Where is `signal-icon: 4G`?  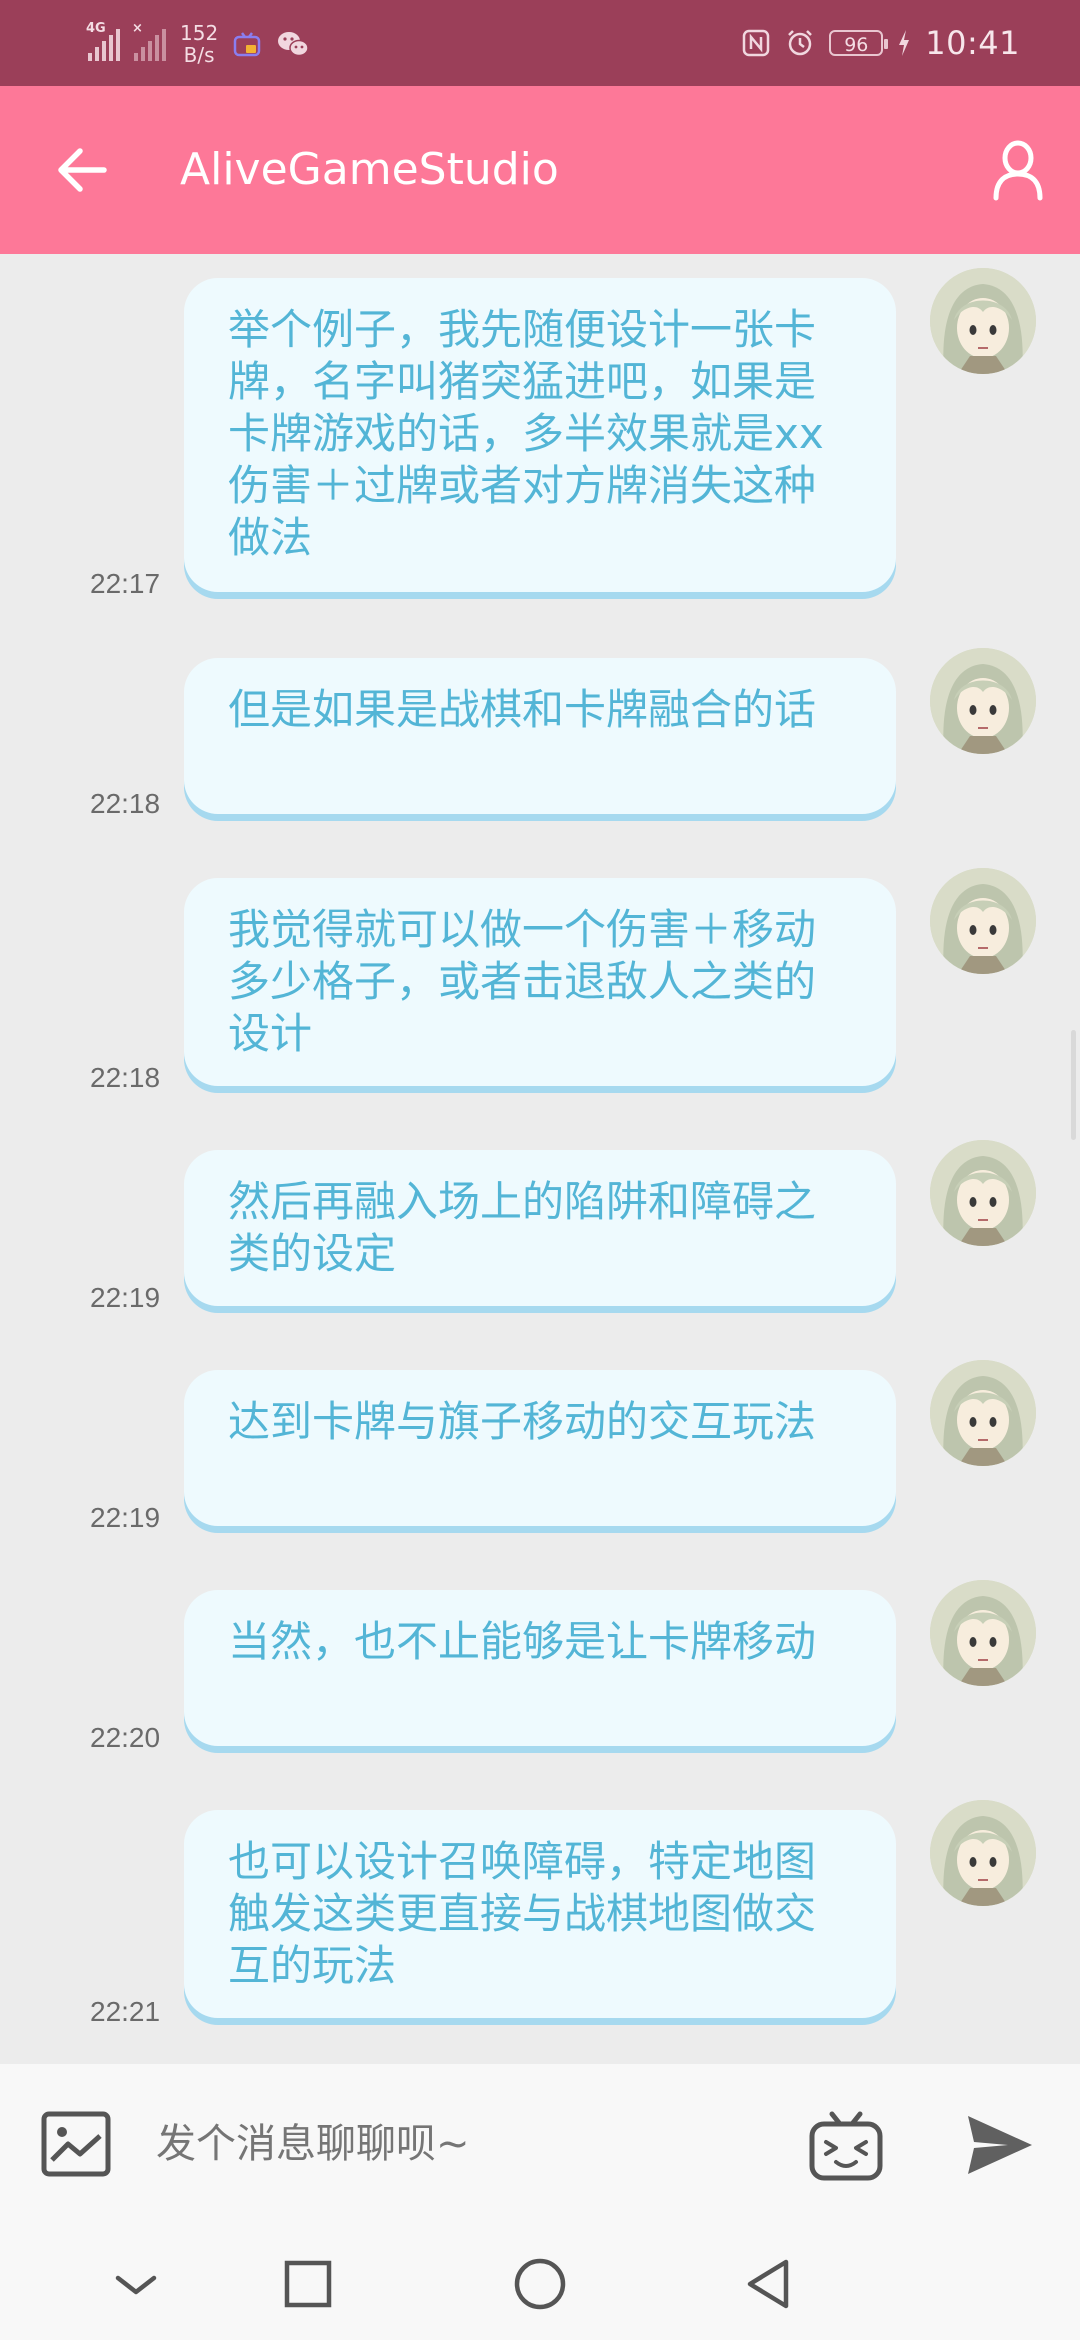
signal-icon: 4G is located at coordinates (103, 41).